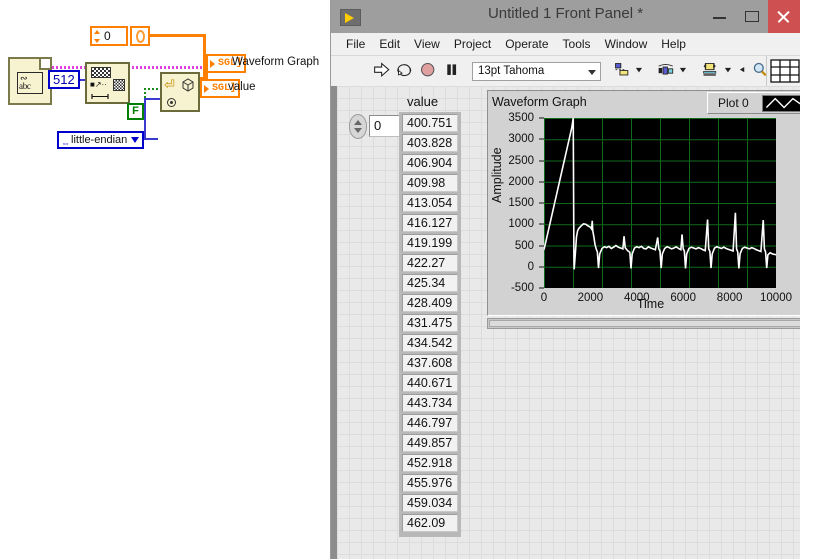  What do you see at coordinates (358, 126) in the screenshot?
I see `array-index-spinner` at bounding box center [358, 126].